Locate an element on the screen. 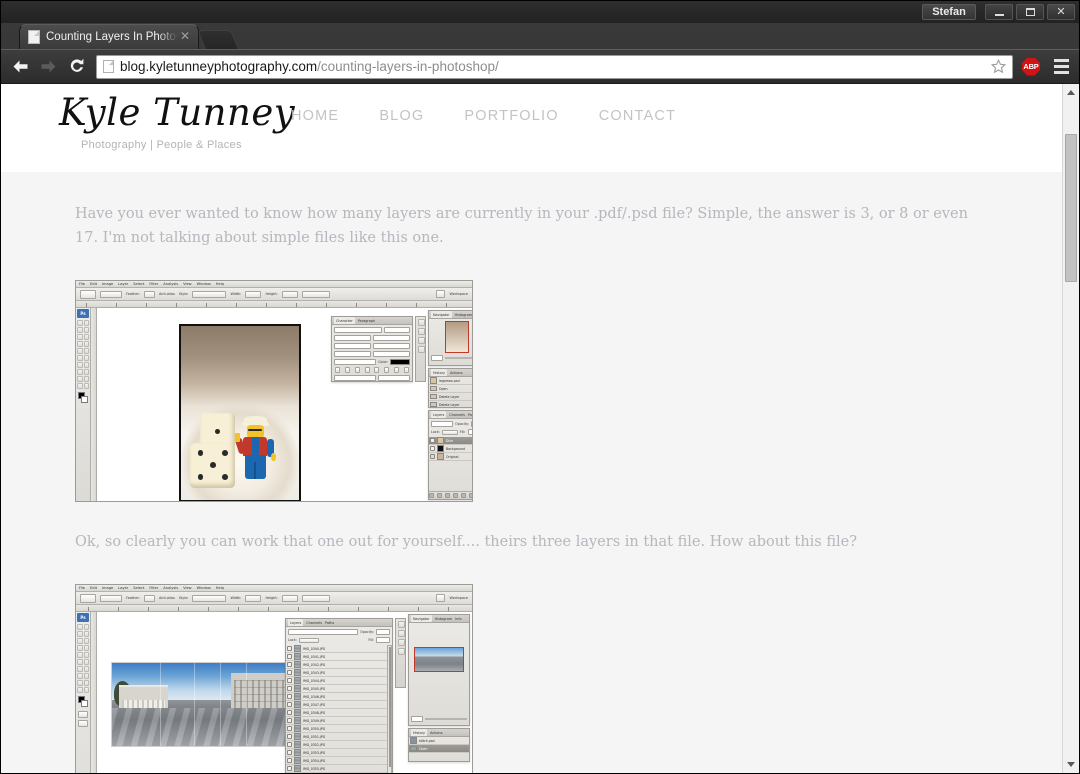  ps1-leading-input is located at coordinates (391, 338).